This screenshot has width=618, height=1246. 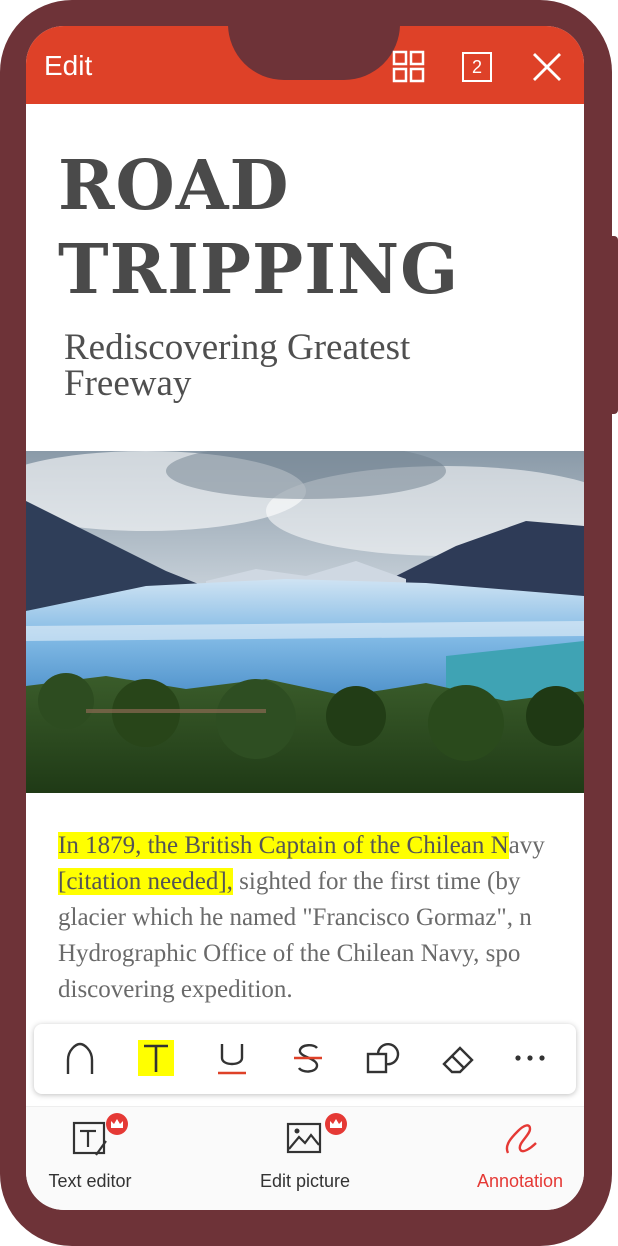 I want to click on text-editor-label: Text editor, so click(x=90, y=1181).